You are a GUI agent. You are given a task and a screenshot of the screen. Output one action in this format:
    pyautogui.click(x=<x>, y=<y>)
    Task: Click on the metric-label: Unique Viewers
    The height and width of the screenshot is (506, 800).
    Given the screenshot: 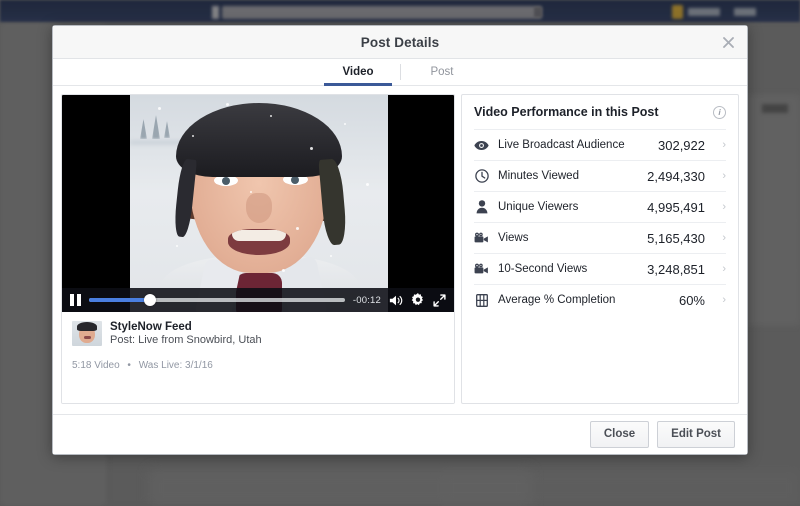 What is the action you would take?
    pyautogui.click(x=538, y=207)
    